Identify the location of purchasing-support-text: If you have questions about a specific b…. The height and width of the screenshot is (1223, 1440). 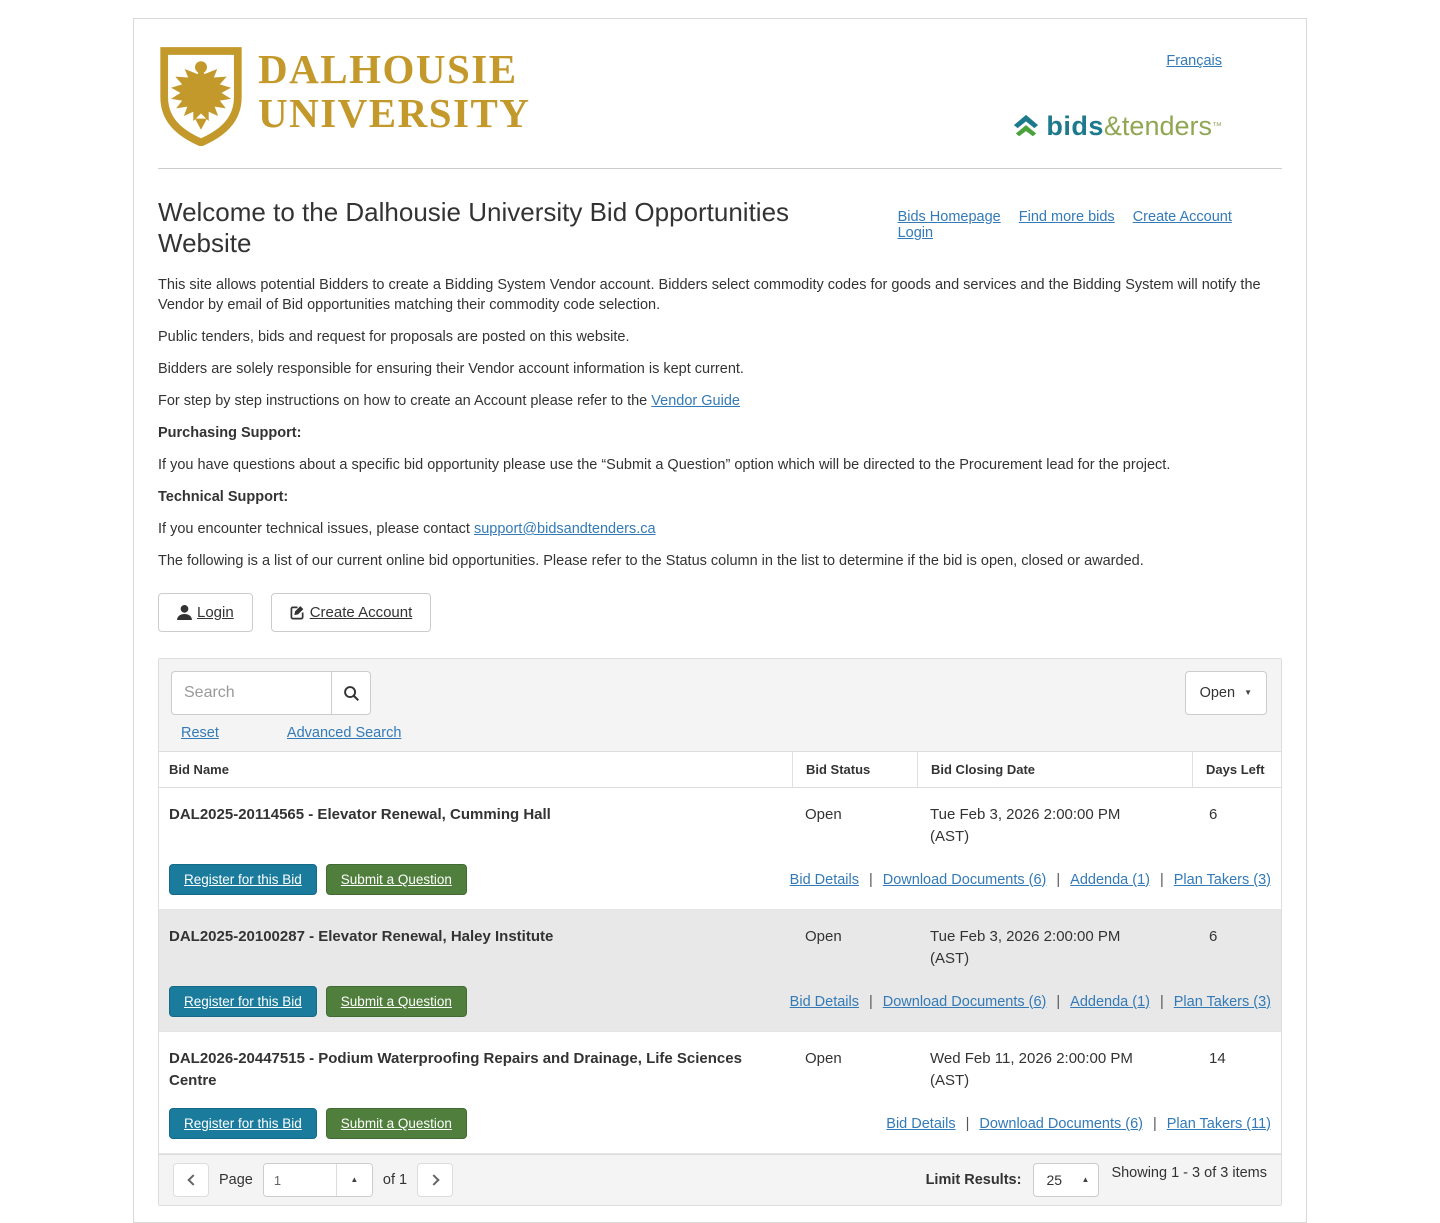
(664, 465).